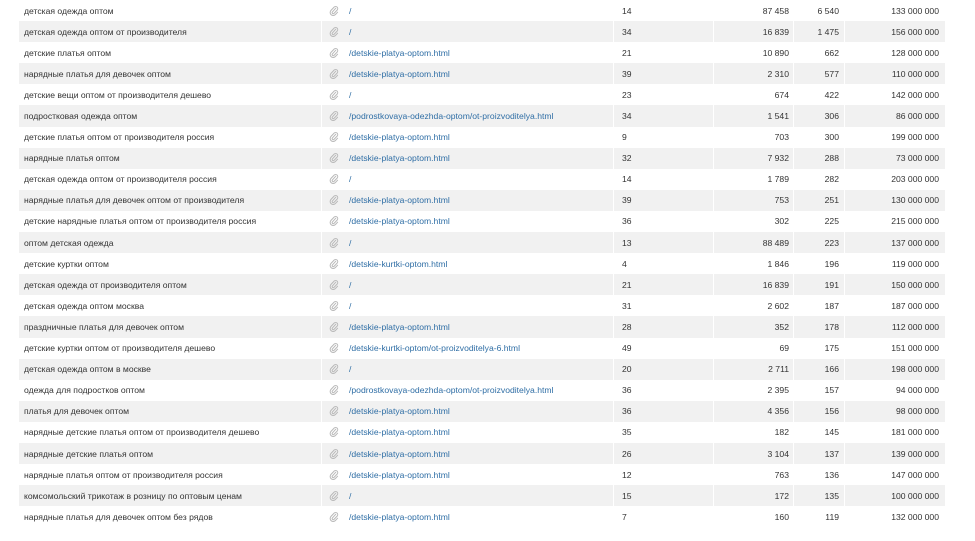 This screenshot has height=541, width=975. I want to click on position-cell: 20, so click(663, 369).